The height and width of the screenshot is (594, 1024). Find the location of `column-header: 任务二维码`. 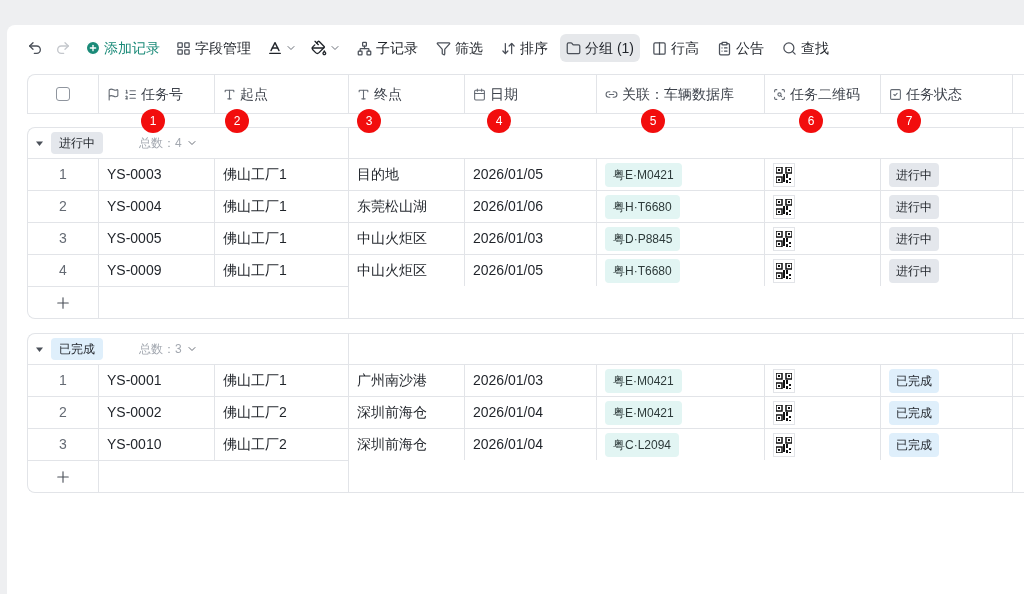

column-header: 任务二维码 is located at coordinates (825, 94).